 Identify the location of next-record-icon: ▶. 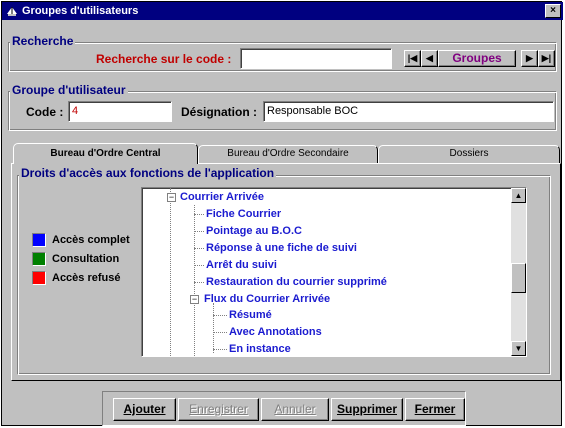
(529, 58).